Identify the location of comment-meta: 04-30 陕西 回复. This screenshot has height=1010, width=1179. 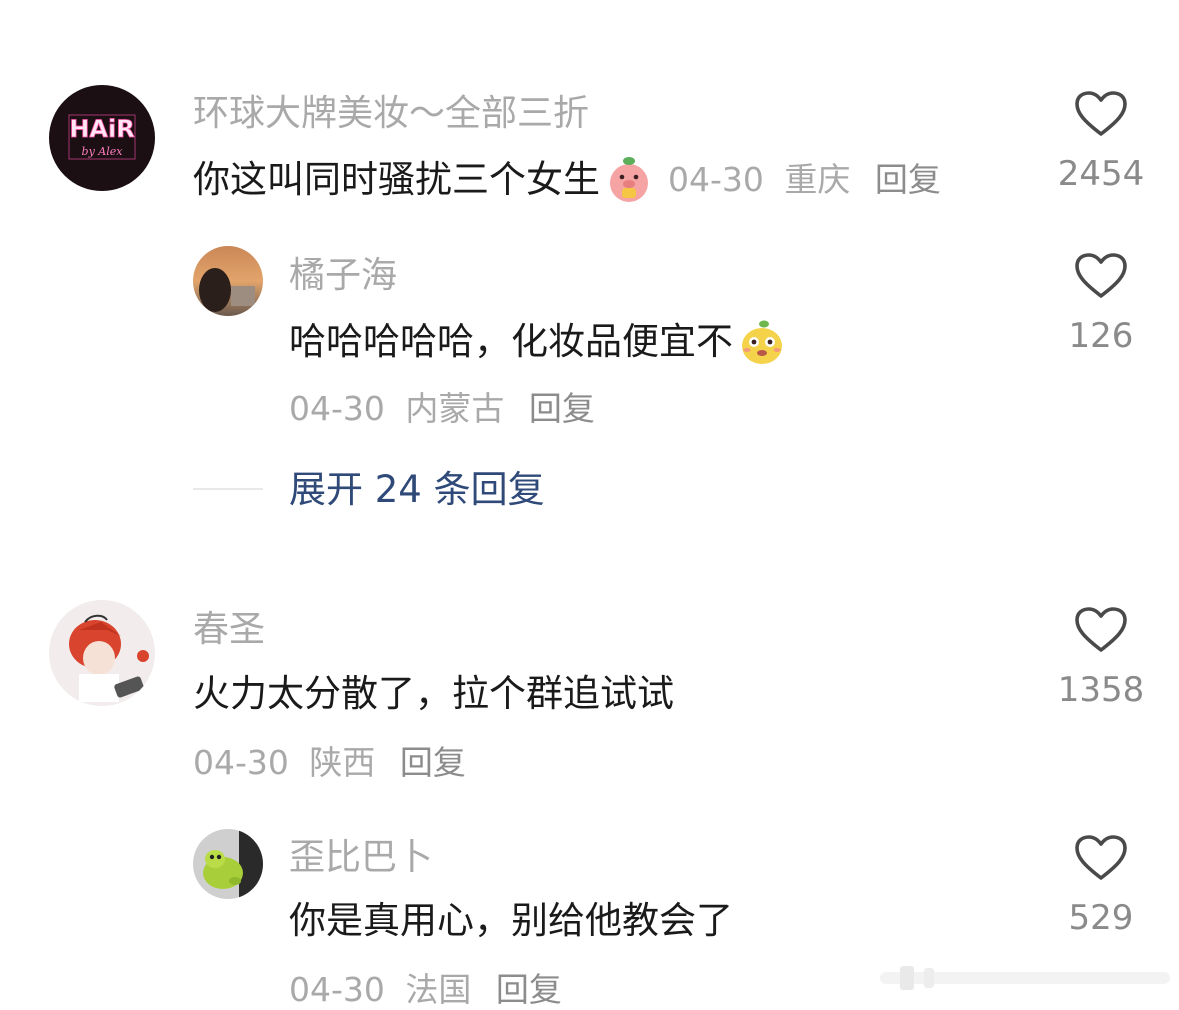
(329, 763).